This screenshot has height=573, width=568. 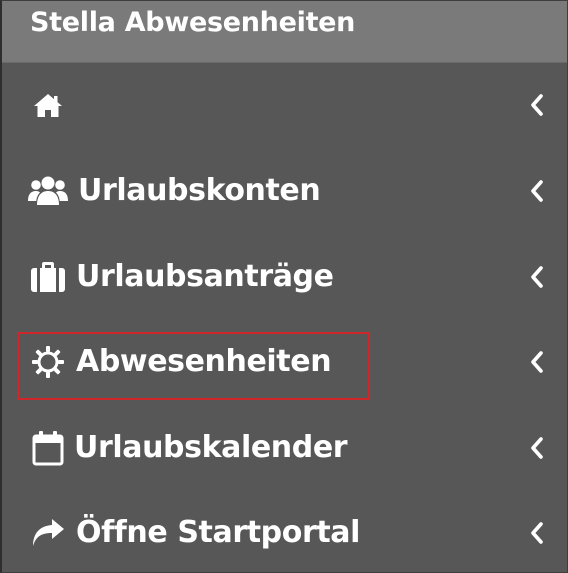 I want to click on sidebar-item-startportal: Öffne Startportal, so click(x=284, y=531).